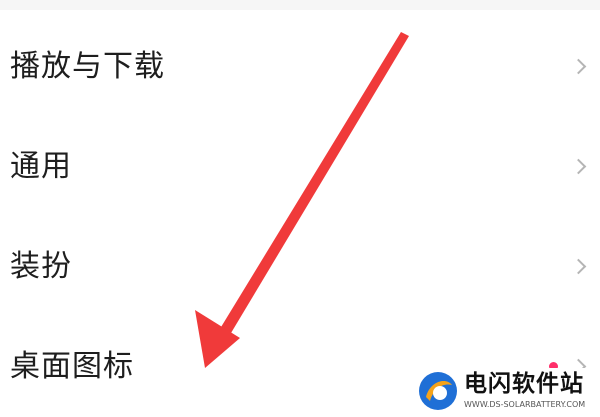  I want to click on watermark-title: 电闪软件站, so click(524, 384).